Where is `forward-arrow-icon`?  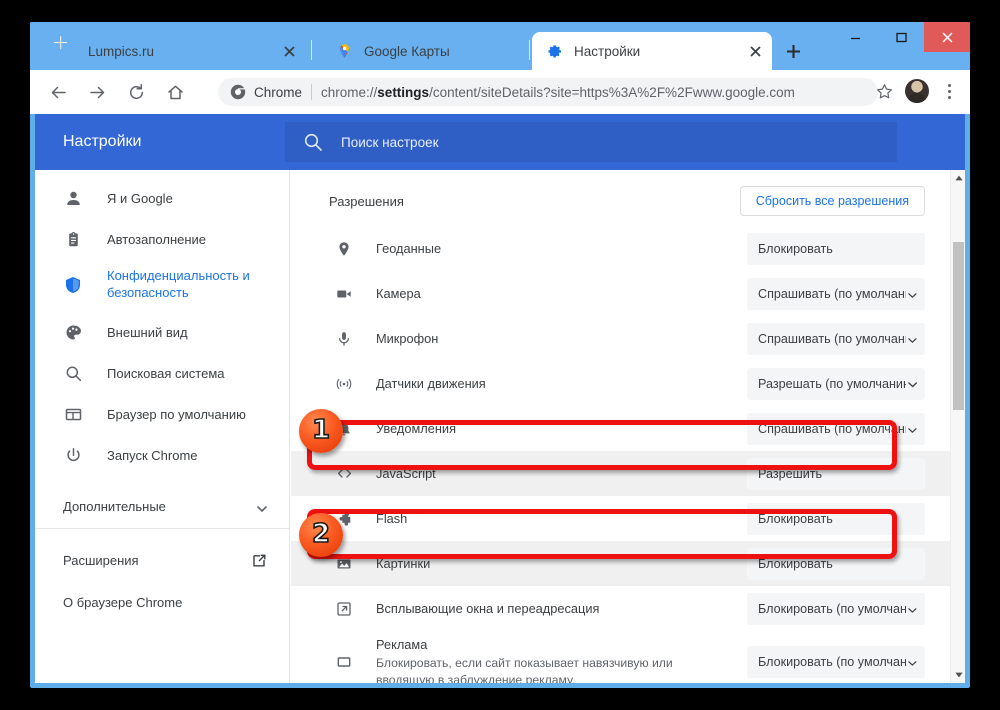
forward-arrow-icon is located at coordinates (97, 92).